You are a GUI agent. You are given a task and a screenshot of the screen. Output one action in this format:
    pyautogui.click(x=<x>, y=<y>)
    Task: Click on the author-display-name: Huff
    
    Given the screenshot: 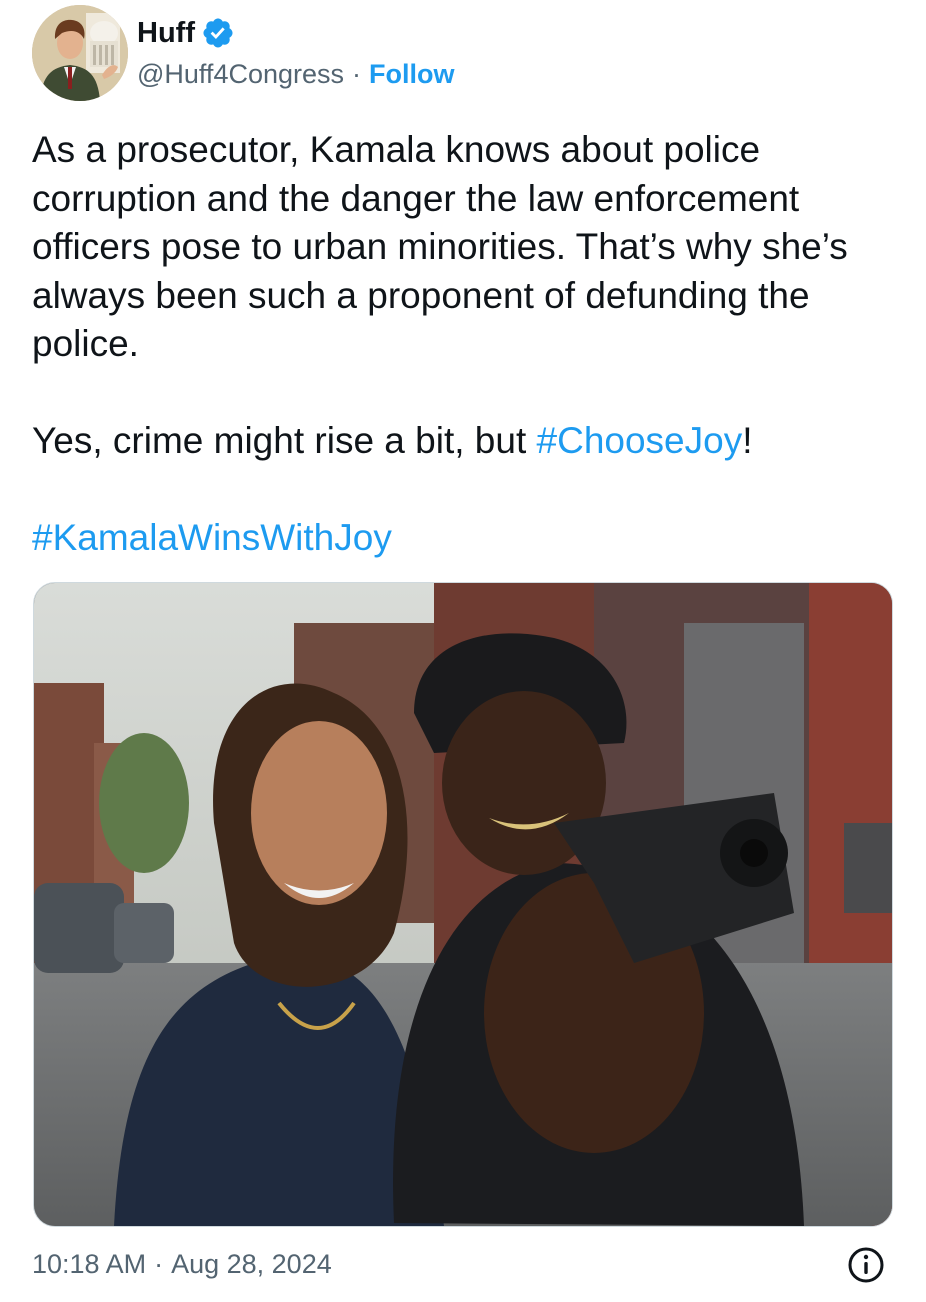 What is the action you would take?
    pyautogui.click(x=166, y=33)
    